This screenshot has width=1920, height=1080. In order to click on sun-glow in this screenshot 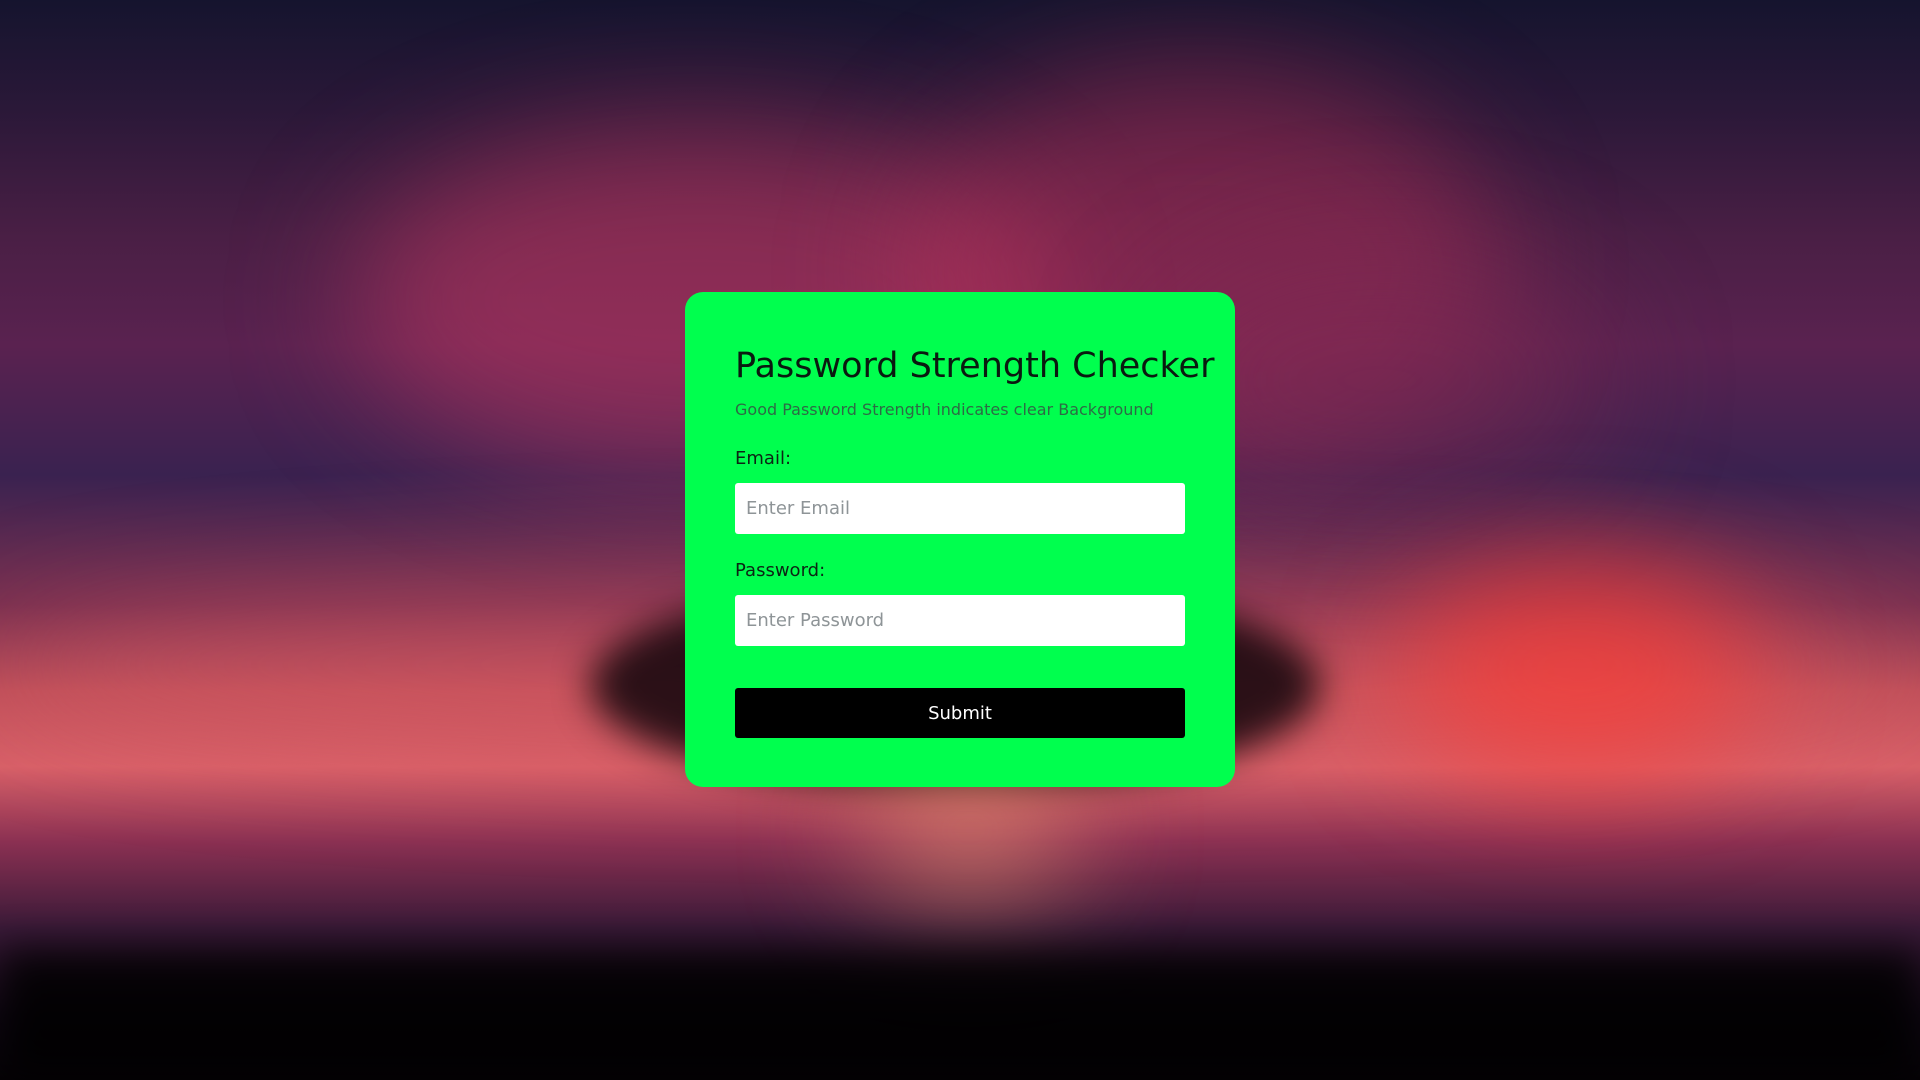, I will do `click(1580, 670)`.